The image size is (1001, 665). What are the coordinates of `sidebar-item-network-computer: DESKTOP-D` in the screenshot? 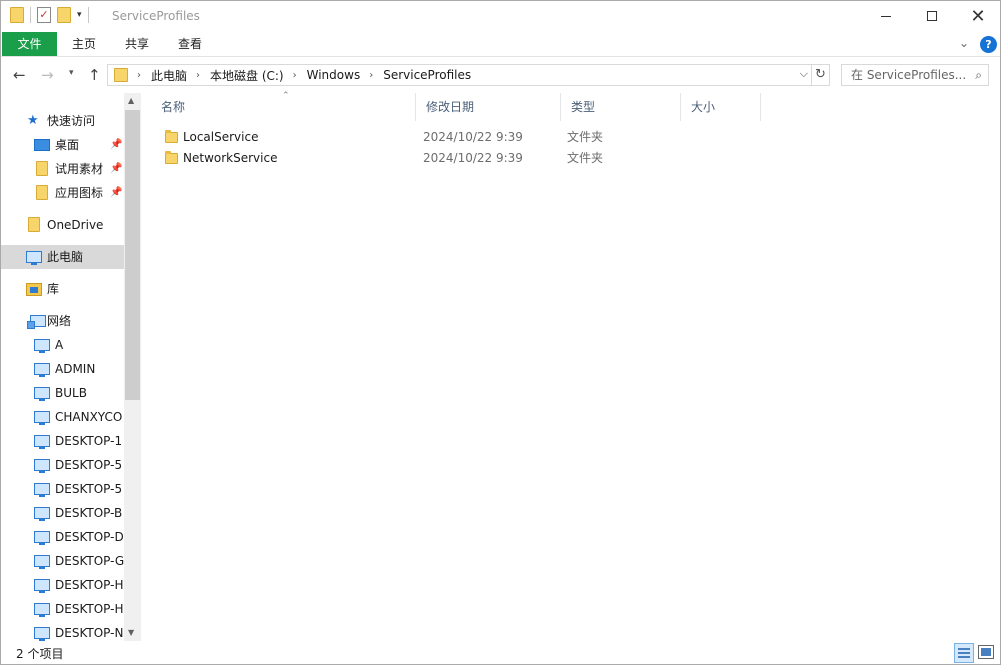 It's located at (62, 537).